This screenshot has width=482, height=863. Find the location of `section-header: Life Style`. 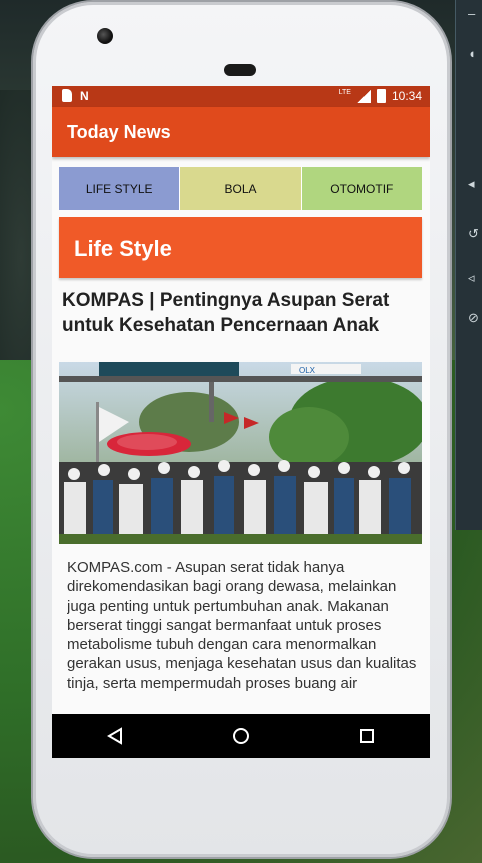

section-header: Life Style is located at coordinates (240, 247).